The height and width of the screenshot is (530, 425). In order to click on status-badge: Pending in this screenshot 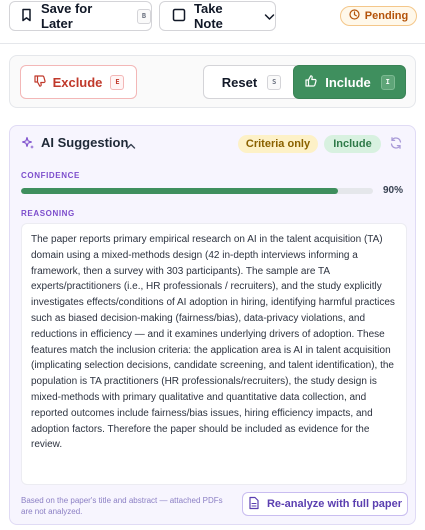, I will do `click(378, 16)`.